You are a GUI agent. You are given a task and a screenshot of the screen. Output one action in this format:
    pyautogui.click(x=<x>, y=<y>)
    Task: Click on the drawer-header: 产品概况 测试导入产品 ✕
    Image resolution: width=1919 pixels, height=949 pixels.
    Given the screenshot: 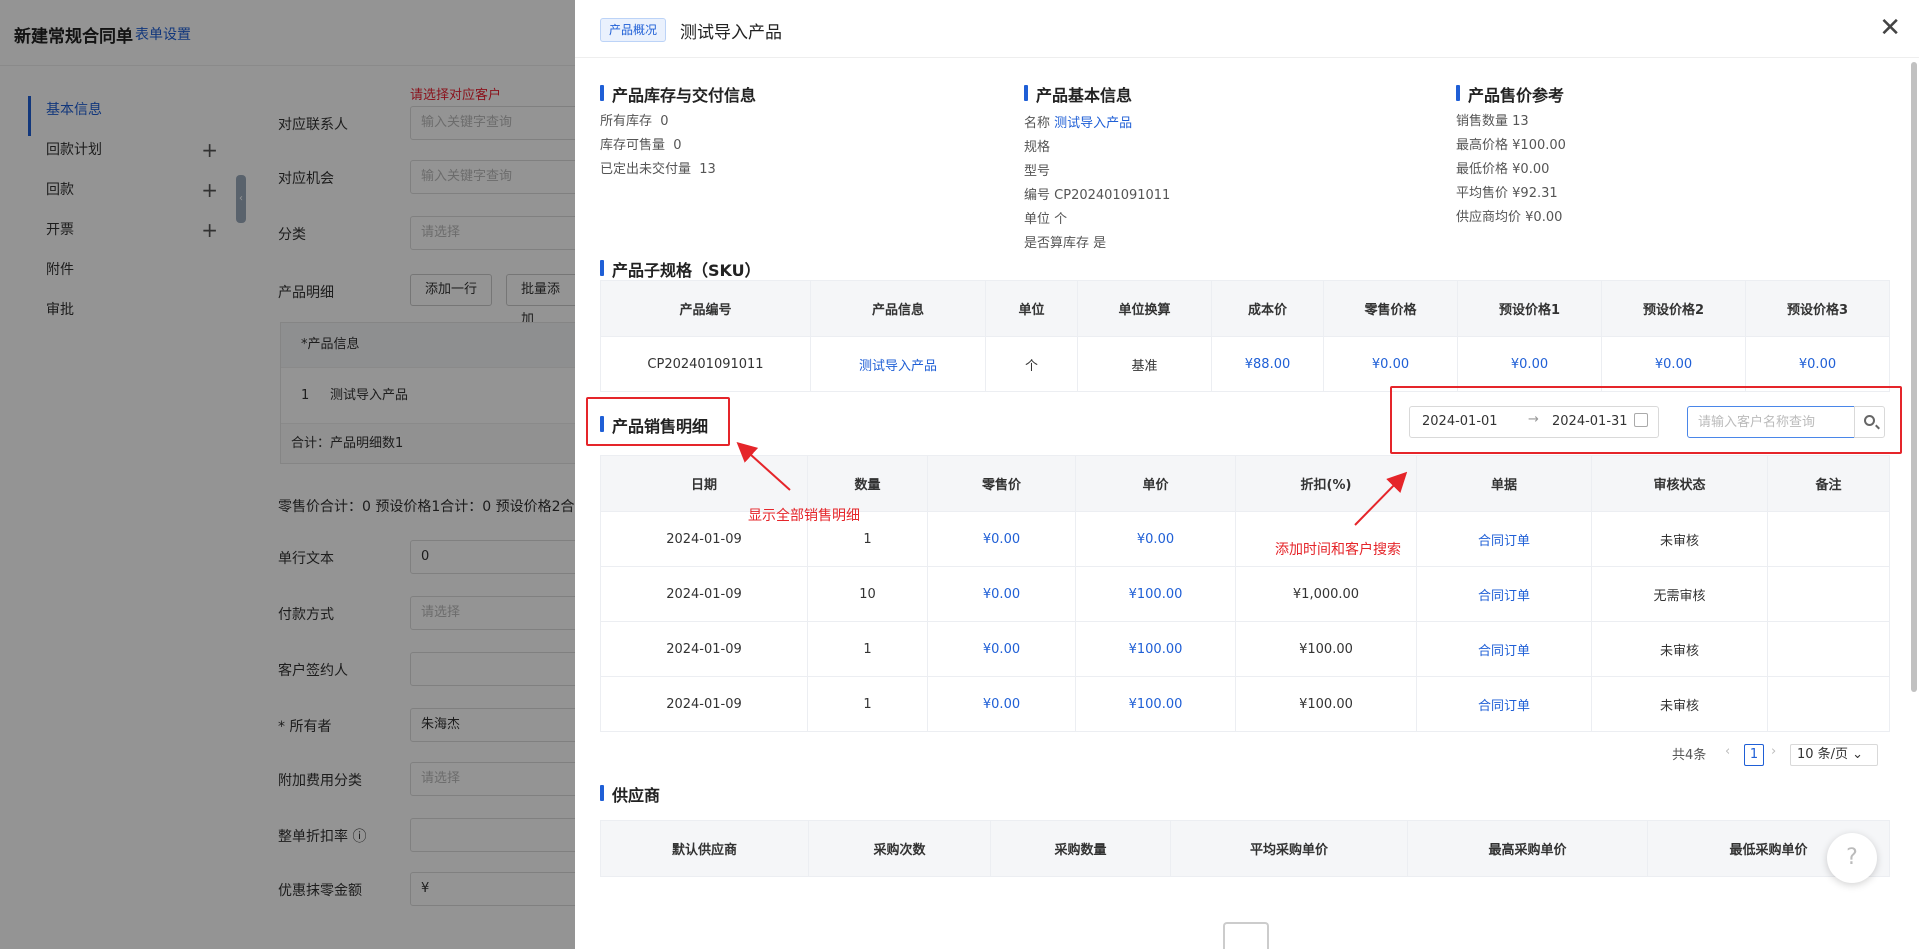 What is the action you would take?
    pyautogui.click(x=1247, y=29)
    